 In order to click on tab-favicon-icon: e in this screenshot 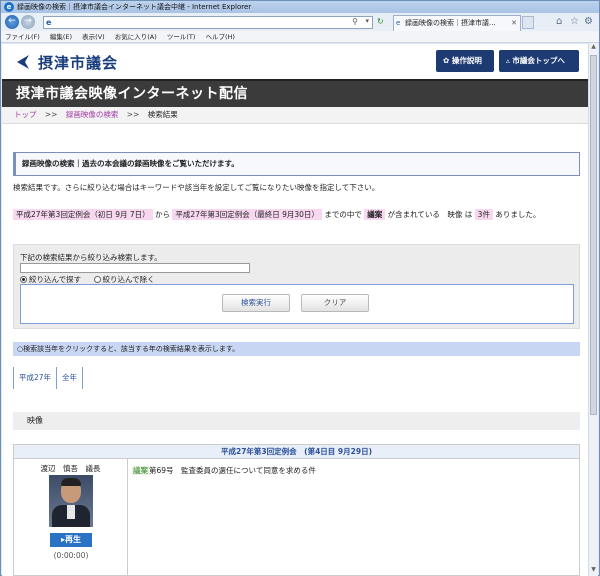, I will do `click(398, 23)`.